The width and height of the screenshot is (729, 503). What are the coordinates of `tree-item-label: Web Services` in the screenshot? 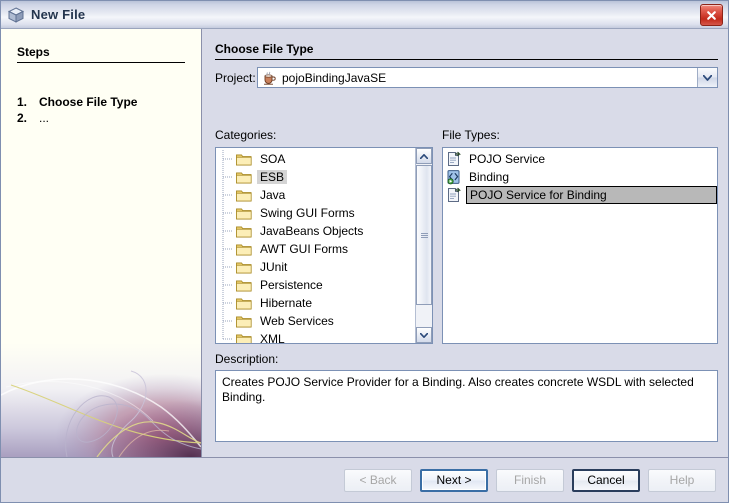 It's located at (297, 321).